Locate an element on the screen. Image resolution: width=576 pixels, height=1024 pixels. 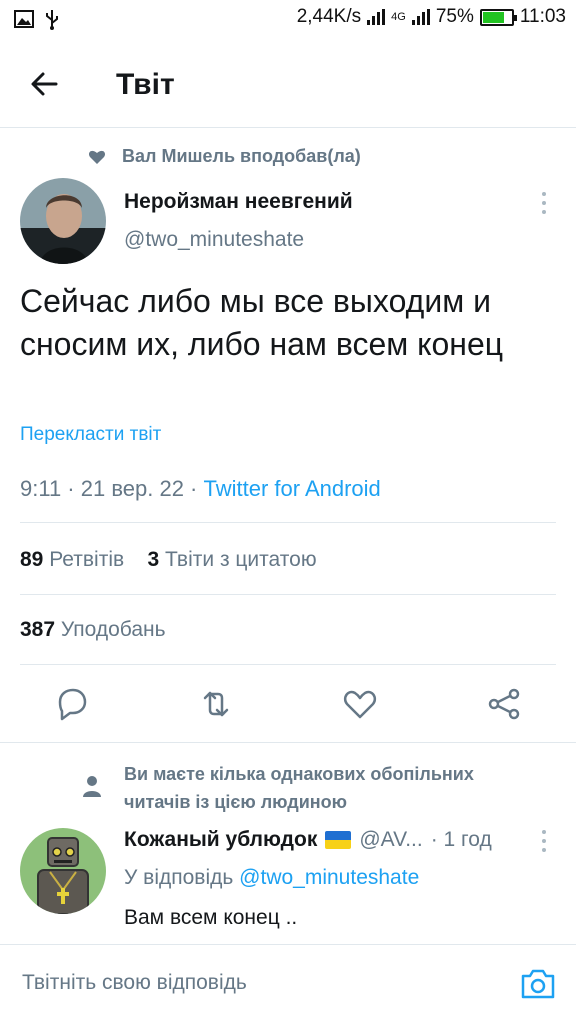
quotes-label: Твіти з цитатою is located at coordinates (241, 559).